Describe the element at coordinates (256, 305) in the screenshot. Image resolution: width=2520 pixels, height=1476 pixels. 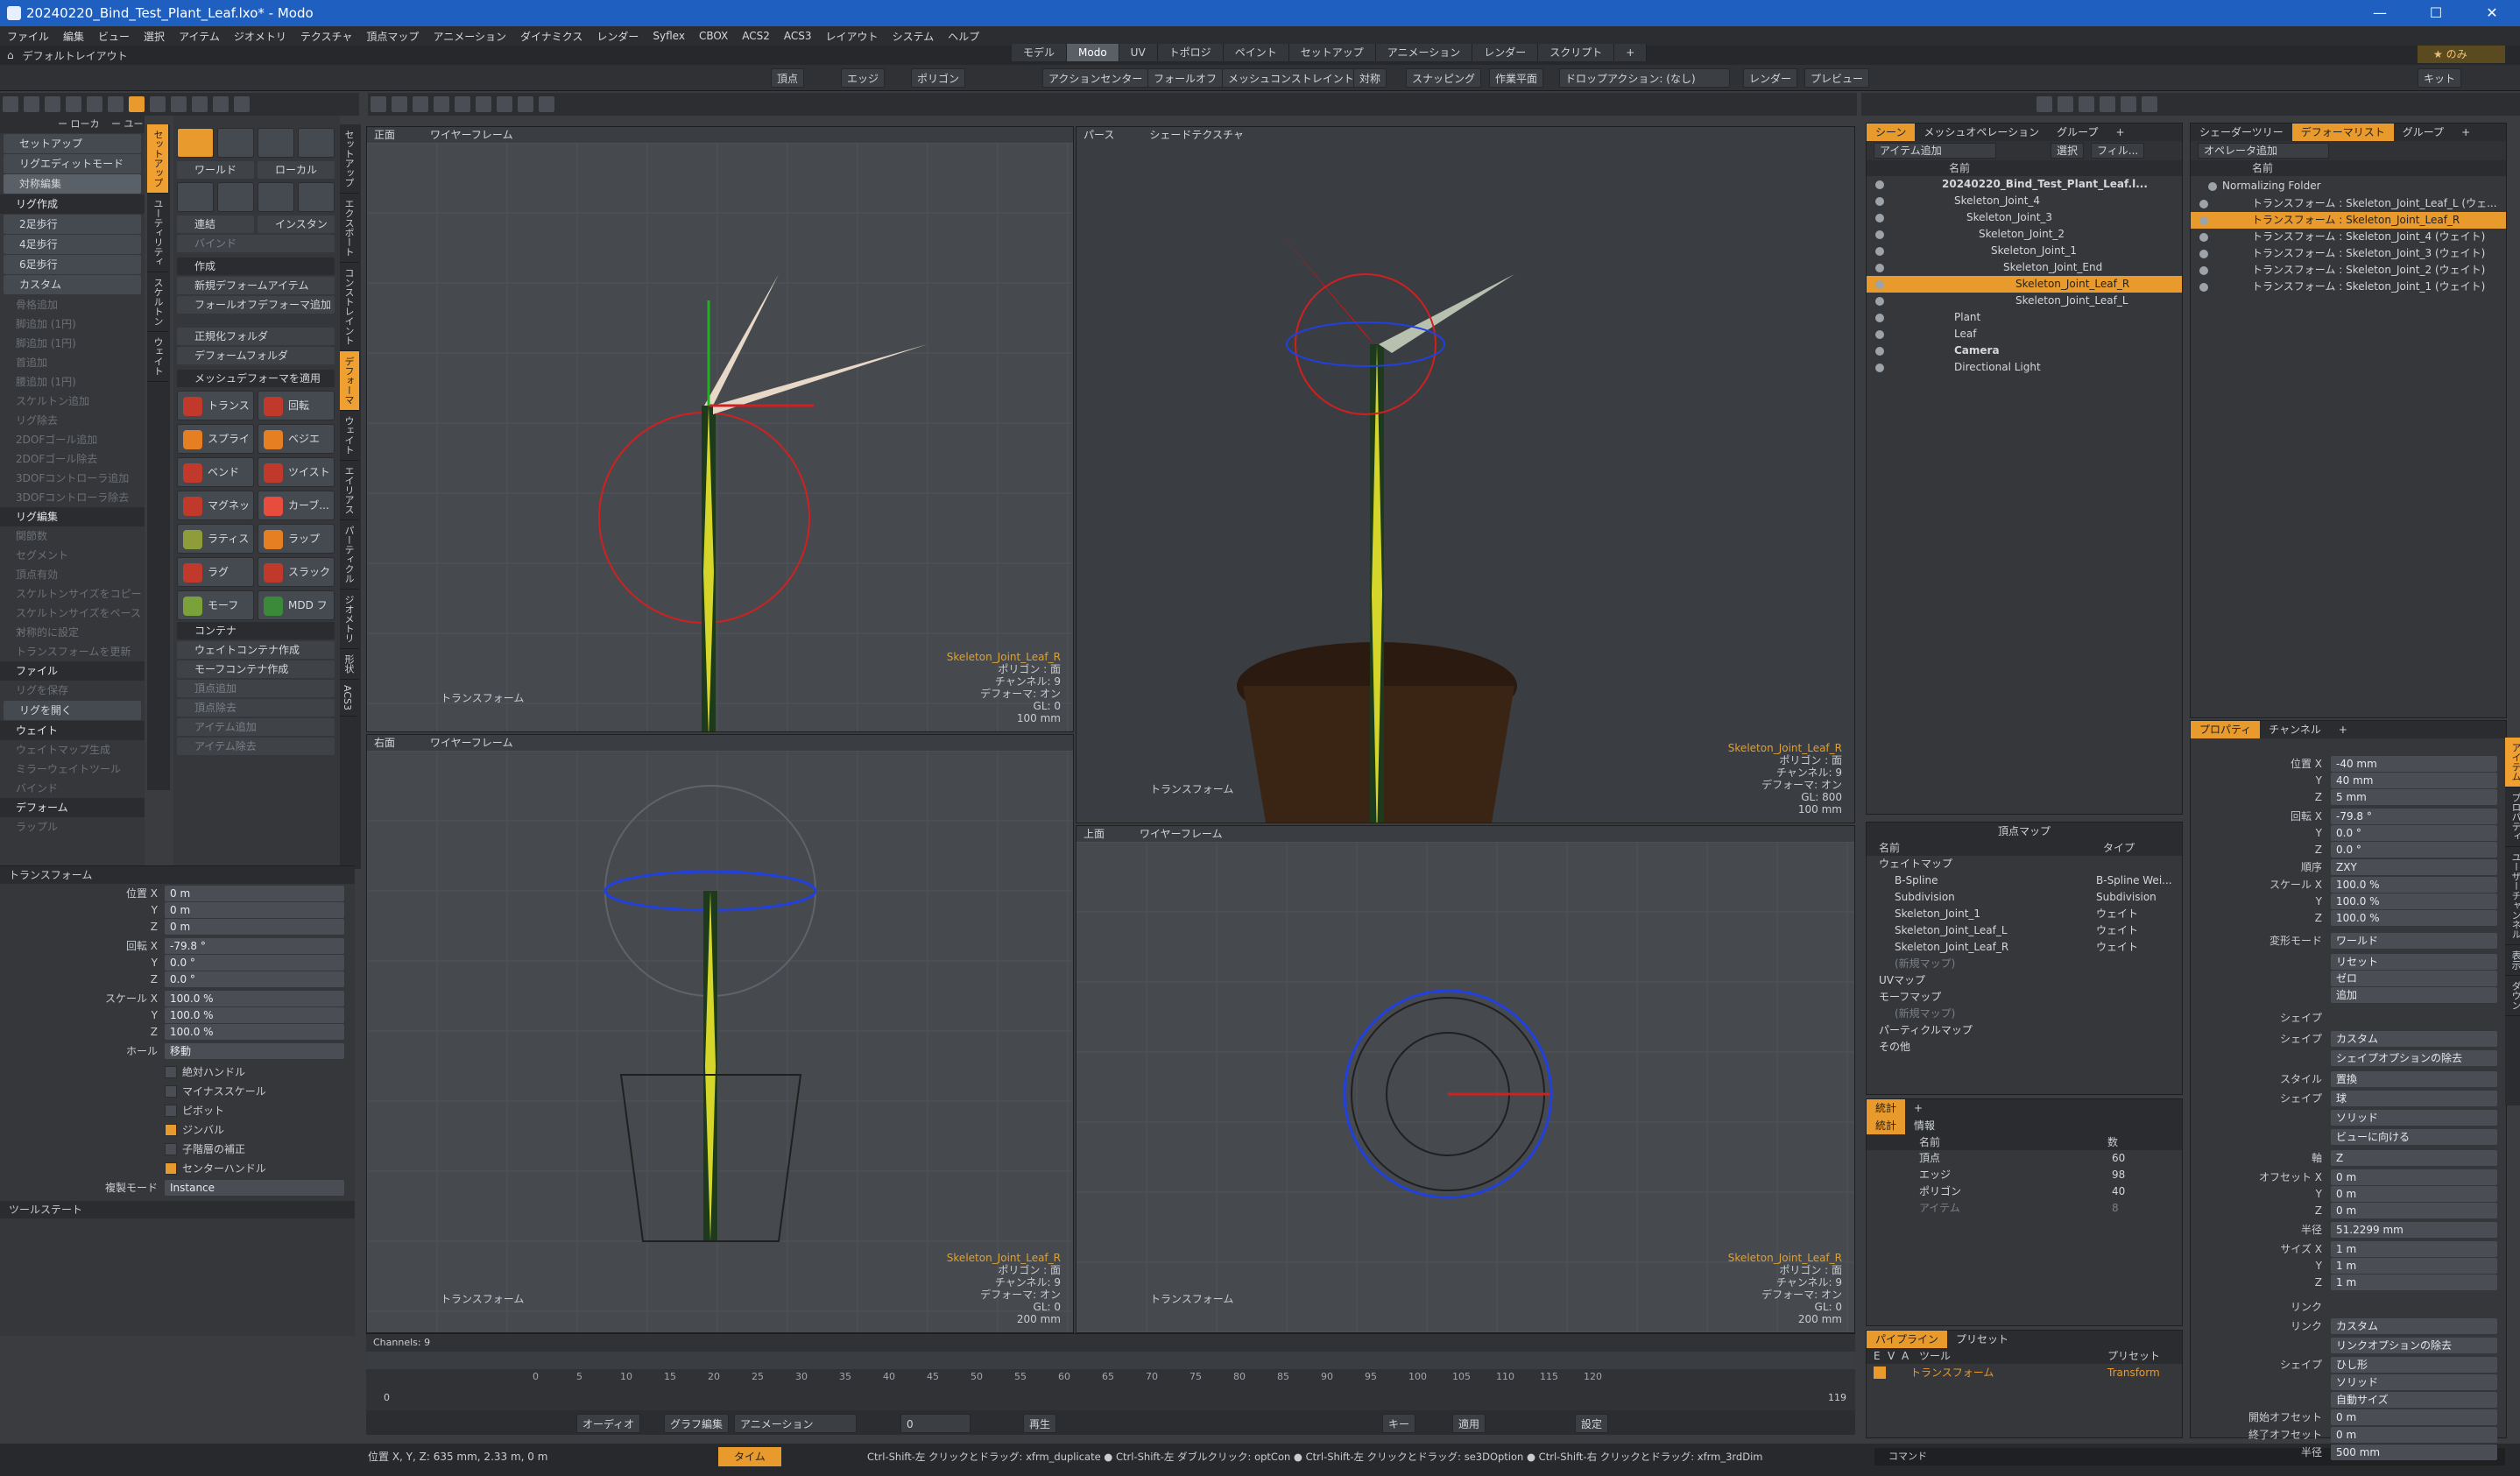
I see `add-falloff-select: フォールオフデフォーマ追加` at that location.